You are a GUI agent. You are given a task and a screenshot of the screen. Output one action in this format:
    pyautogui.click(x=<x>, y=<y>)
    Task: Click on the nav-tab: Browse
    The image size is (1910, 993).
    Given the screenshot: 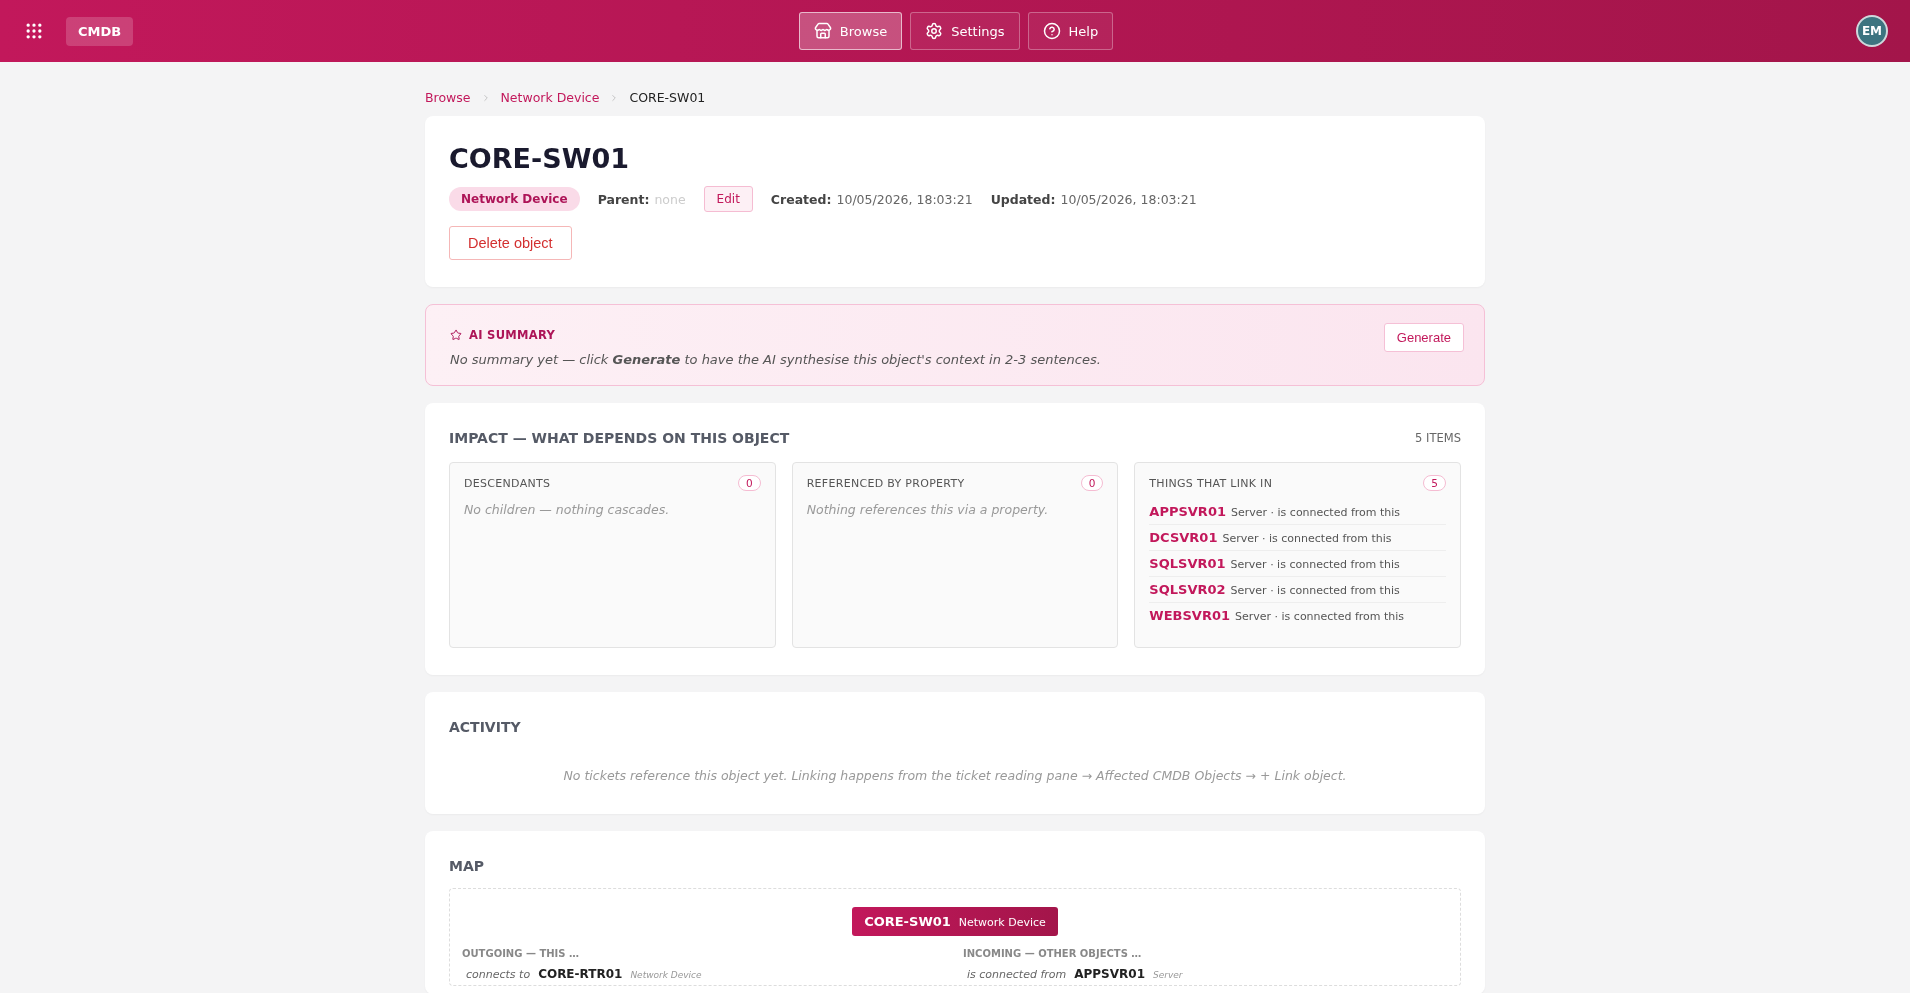 What is the action you would take?
    pyautogui.click(x=850, y=31)
    